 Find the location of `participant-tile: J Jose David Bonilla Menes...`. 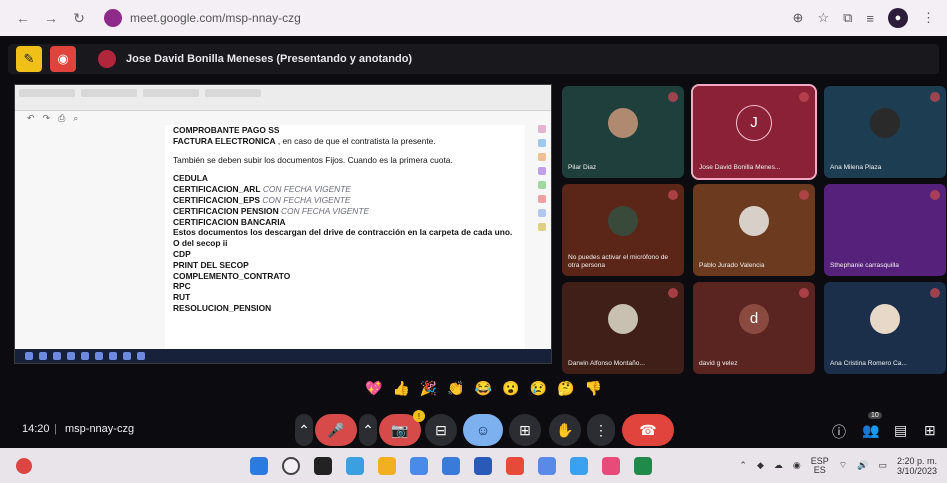

participant-tile: J Jose David Bonilla Menes... is located at coordinates (754, 132).